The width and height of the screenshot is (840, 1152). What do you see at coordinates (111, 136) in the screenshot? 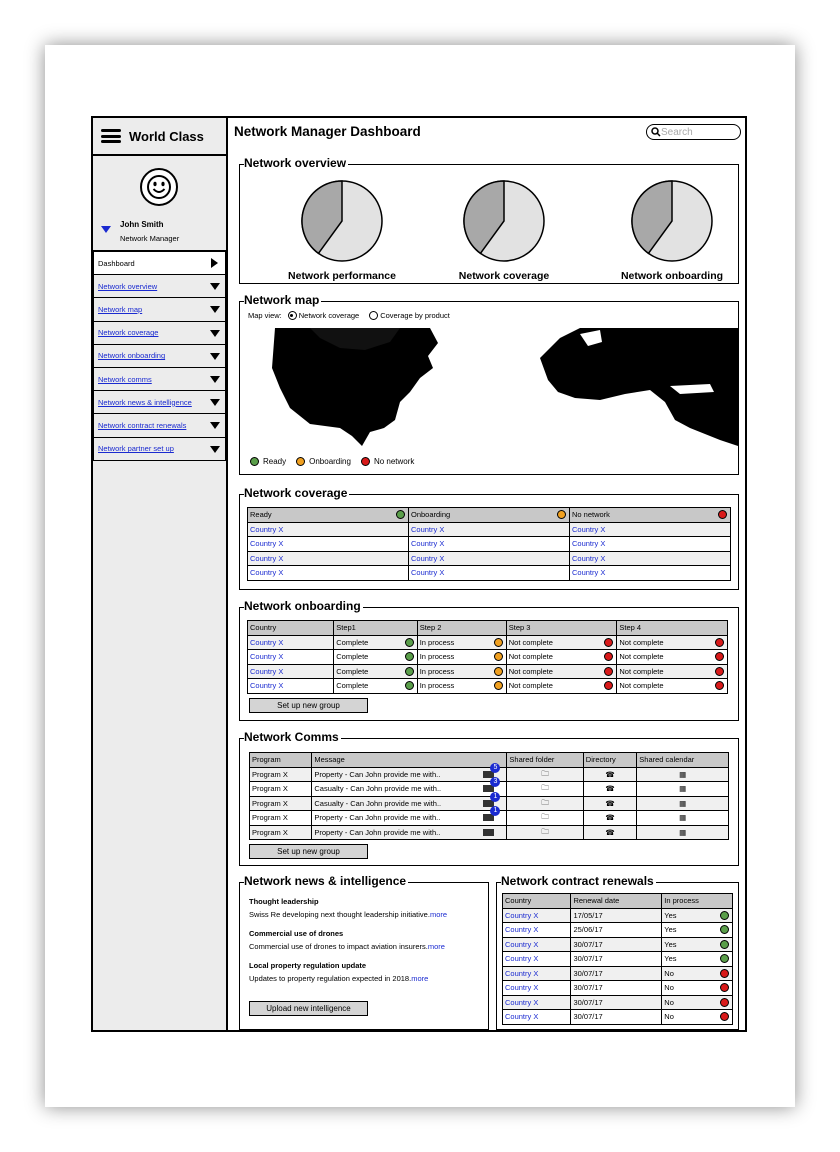
I see `menu-icon` at bounding box center [111, 136].